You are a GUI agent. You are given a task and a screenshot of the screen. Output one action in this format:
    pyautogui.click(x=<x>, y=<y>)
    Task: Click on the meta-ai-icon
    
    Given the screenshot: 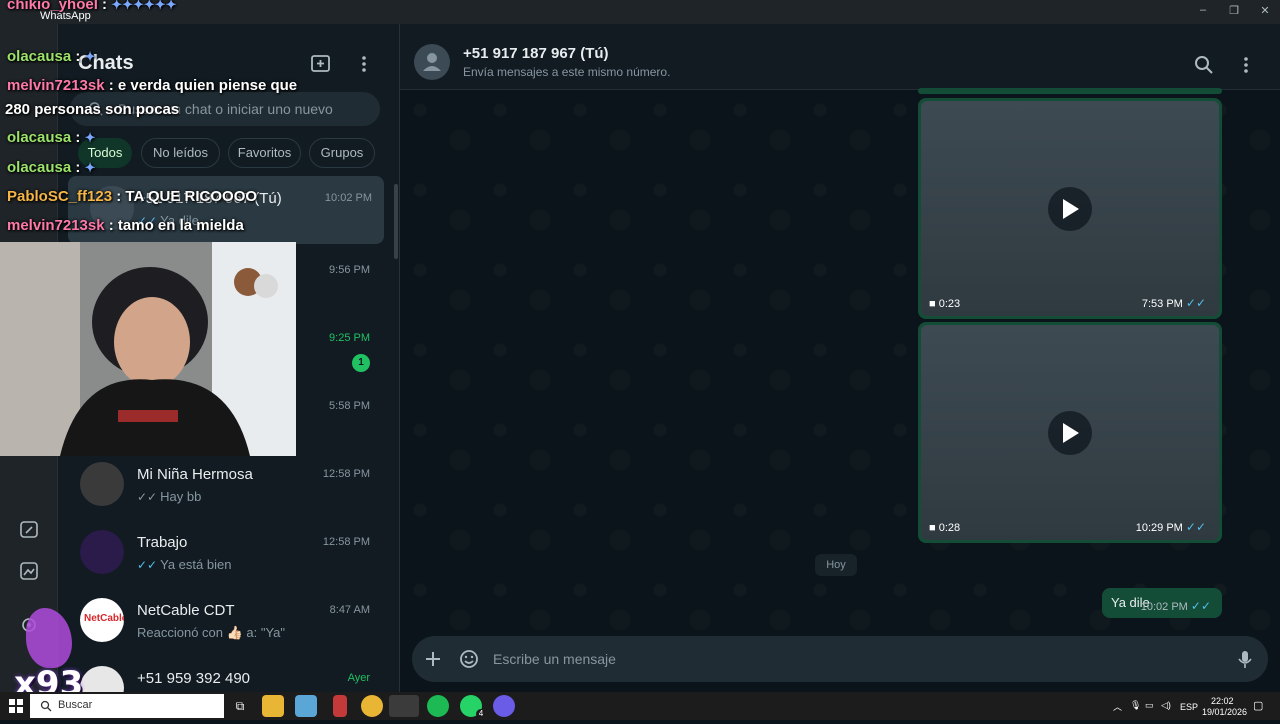 What is the action you would take?
    pyautogui.click(x=29, y=530)
    